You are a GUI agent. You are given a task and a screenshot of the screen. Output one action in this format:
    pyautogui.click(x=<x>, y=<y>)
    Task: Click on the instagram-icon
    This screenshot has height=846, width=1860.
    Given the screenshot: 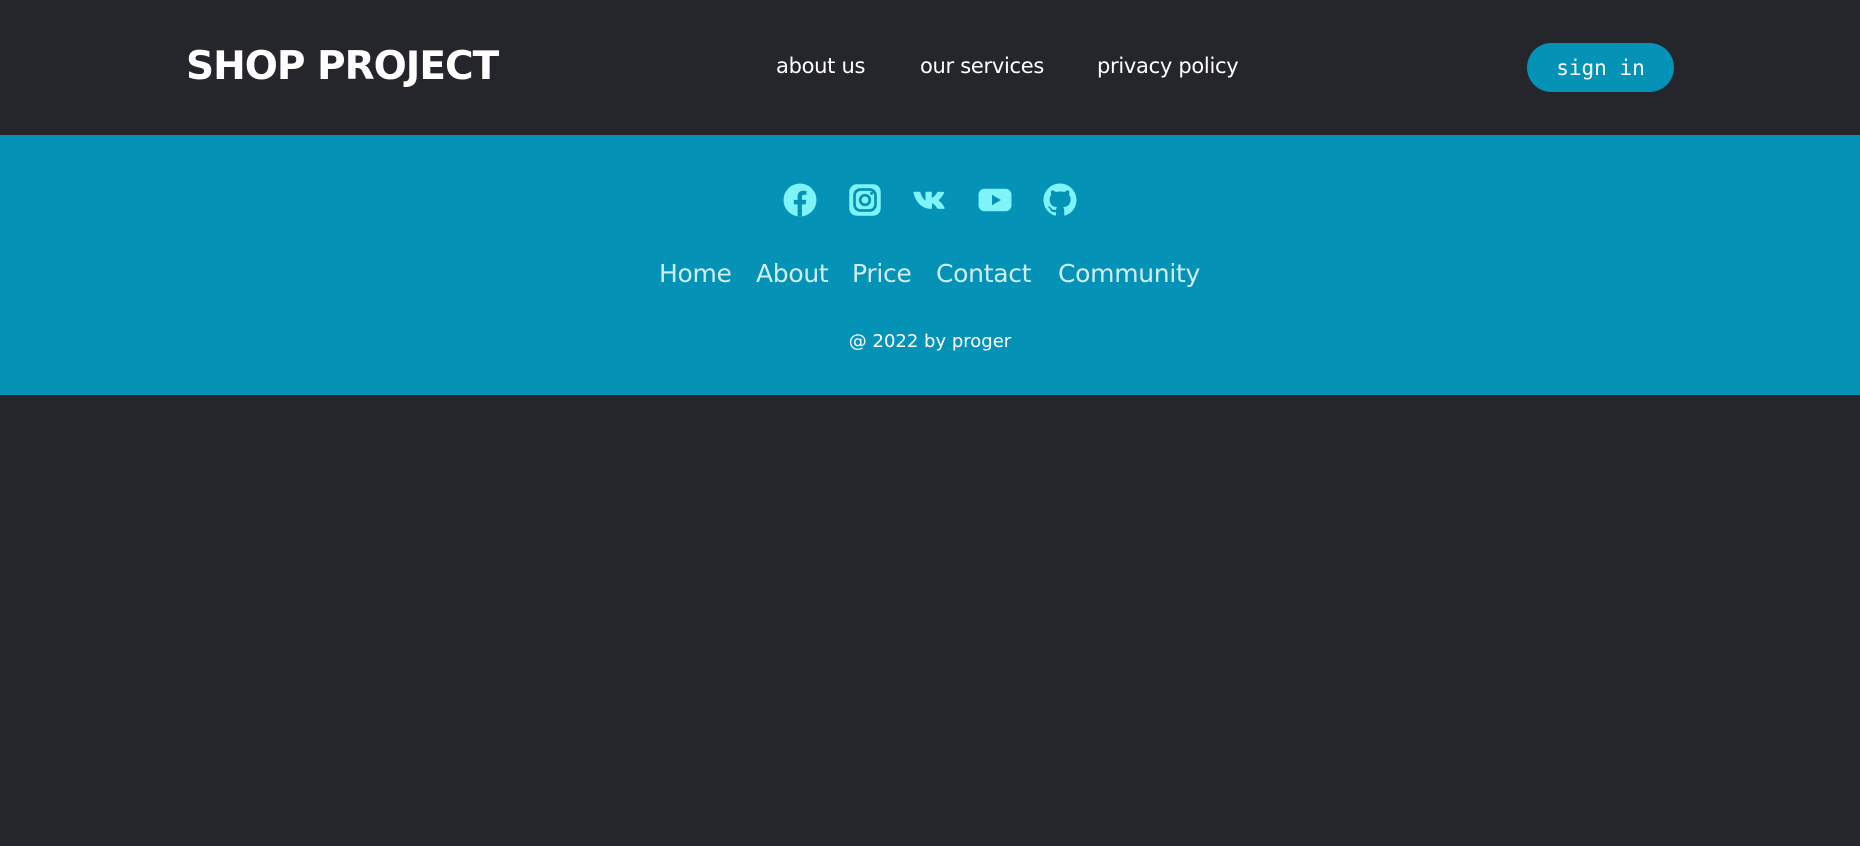 What is the action you would take?
    pyautogui.click(x=865, y=200)
    